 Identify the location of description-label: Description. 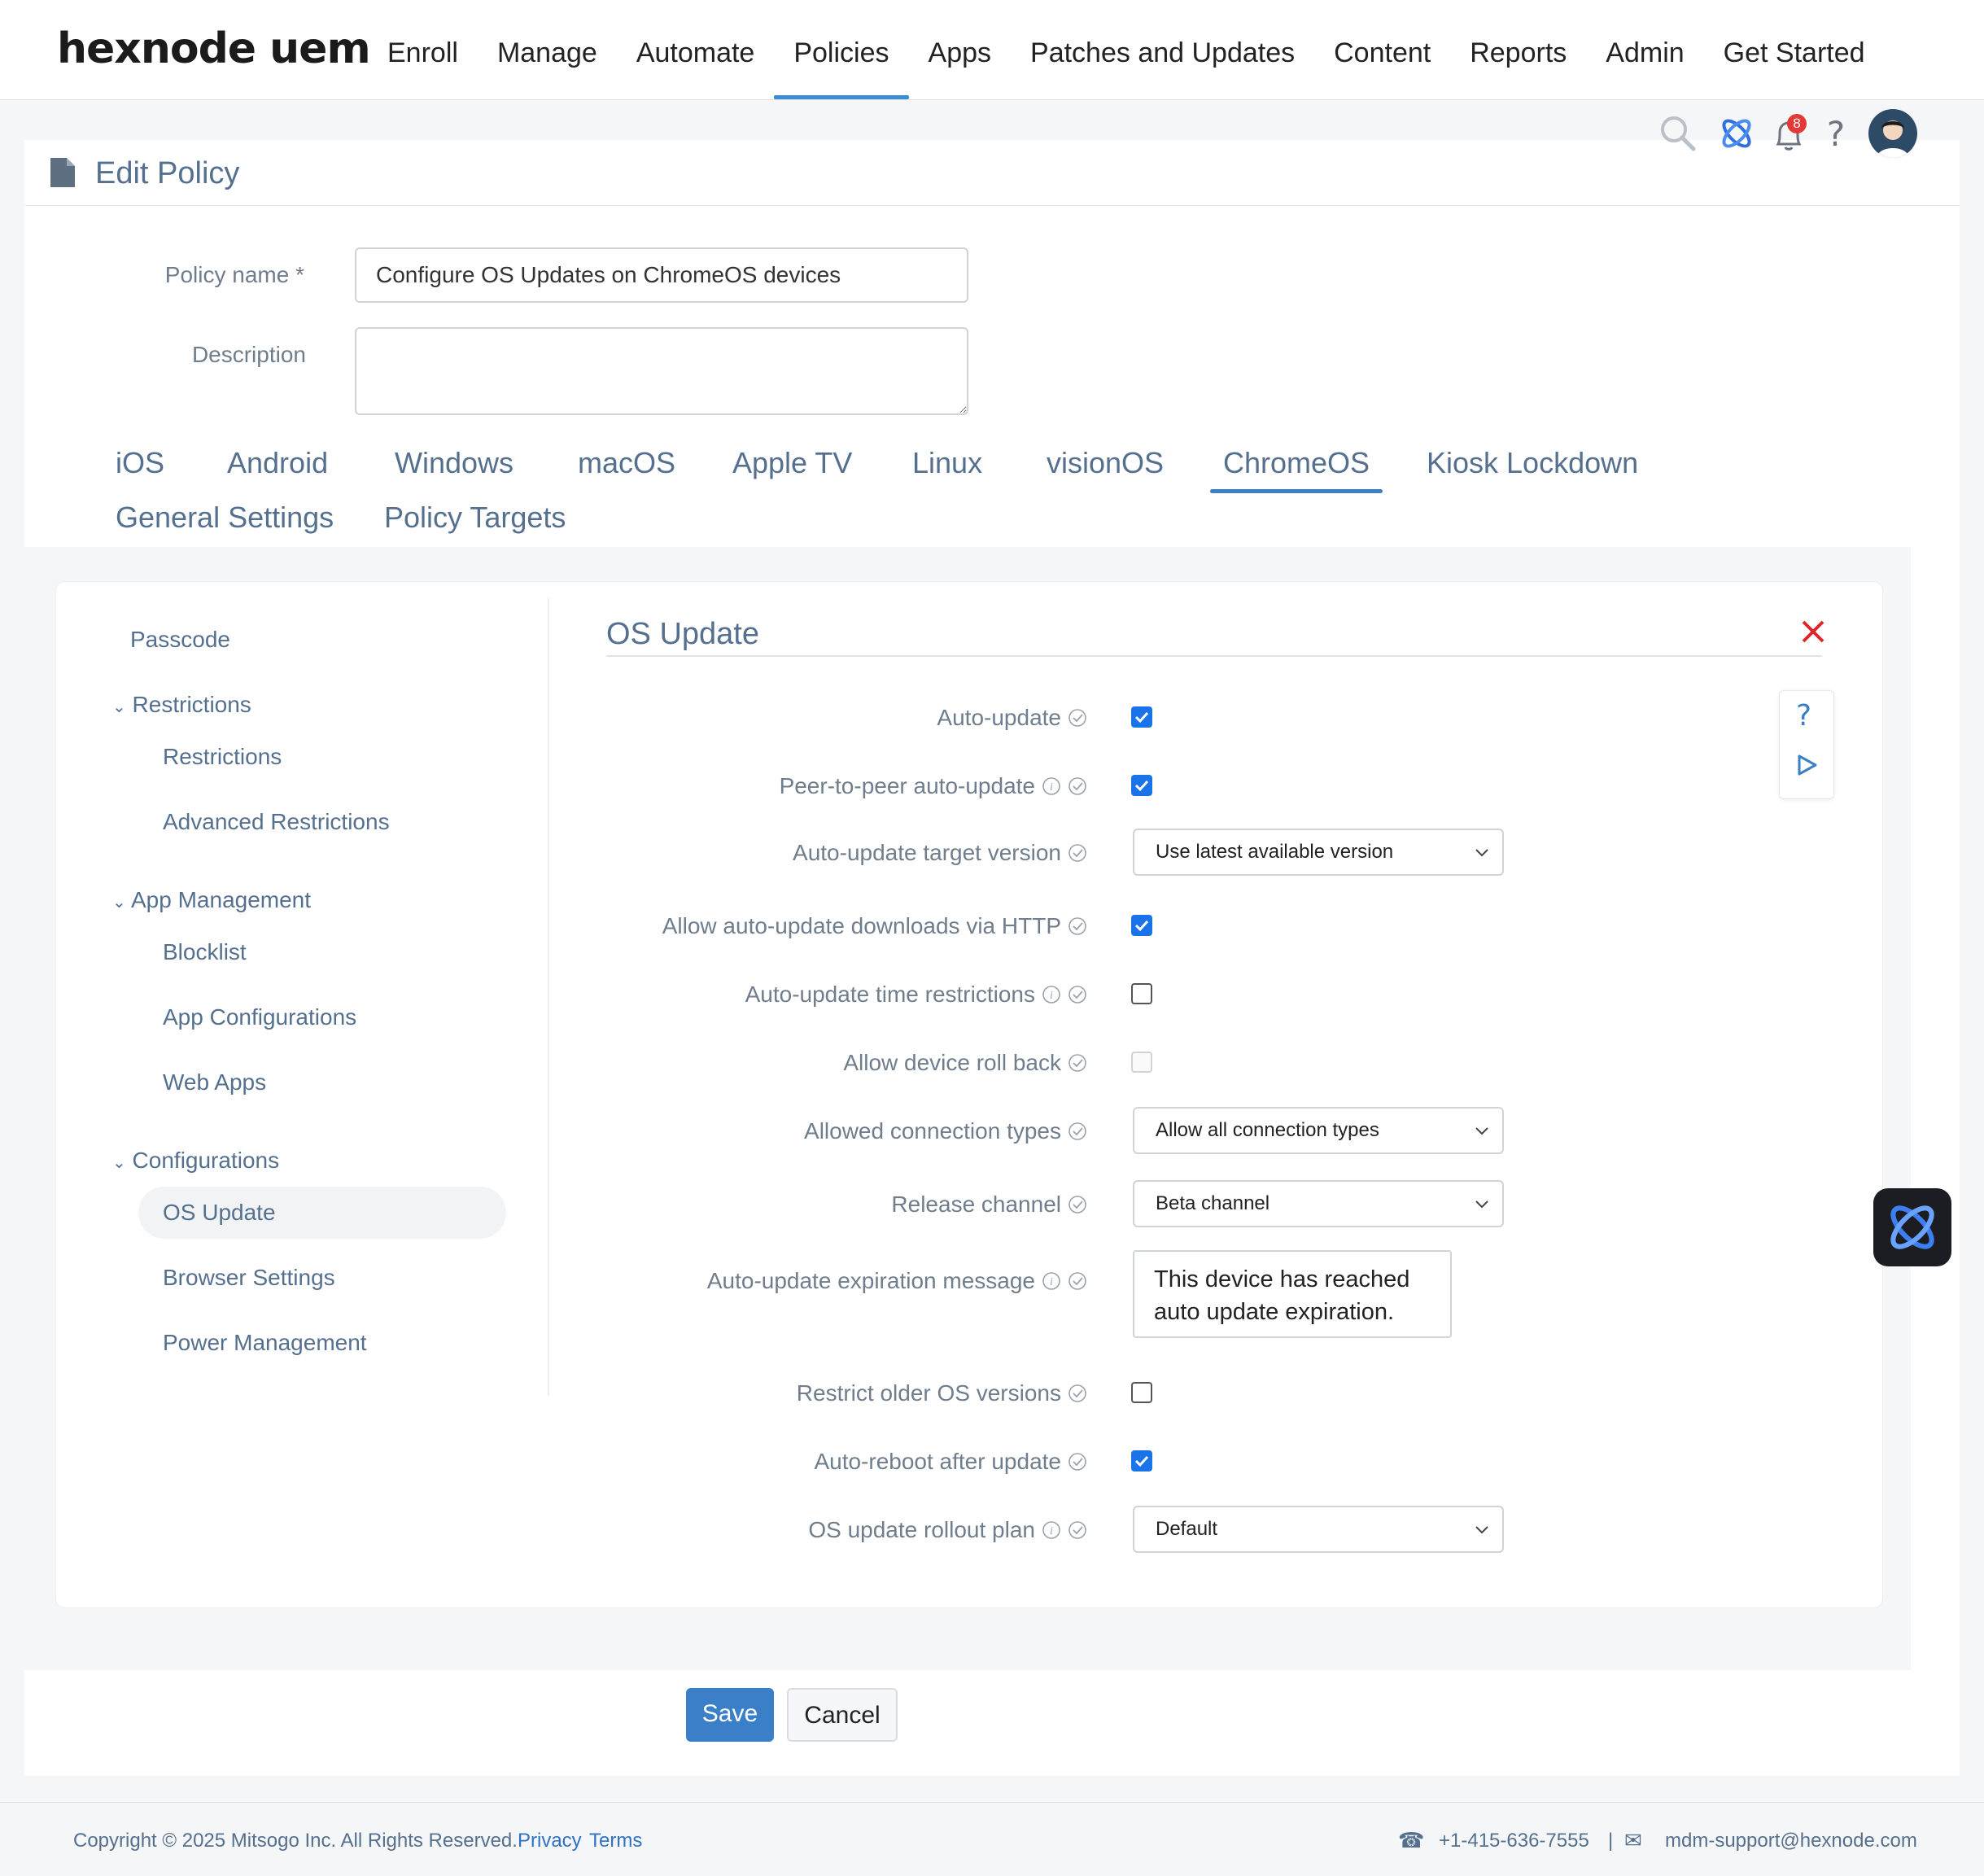
(248, 354).